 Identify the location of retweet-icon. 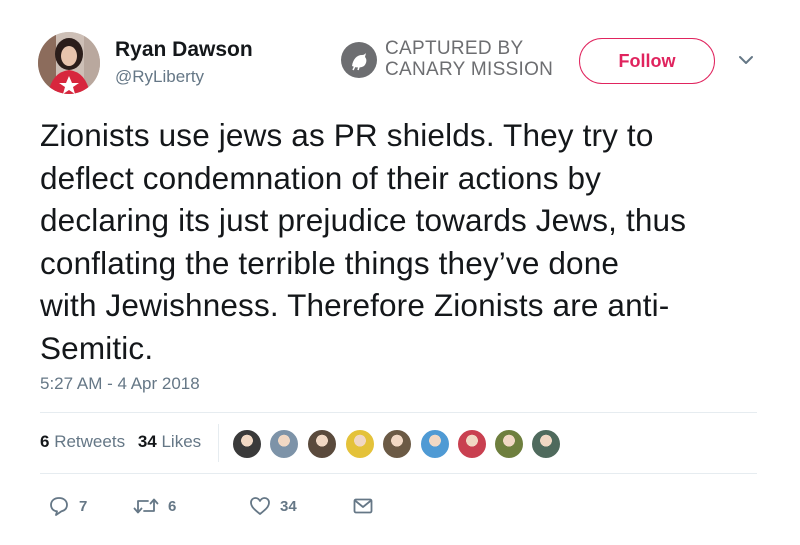
(146, 506).